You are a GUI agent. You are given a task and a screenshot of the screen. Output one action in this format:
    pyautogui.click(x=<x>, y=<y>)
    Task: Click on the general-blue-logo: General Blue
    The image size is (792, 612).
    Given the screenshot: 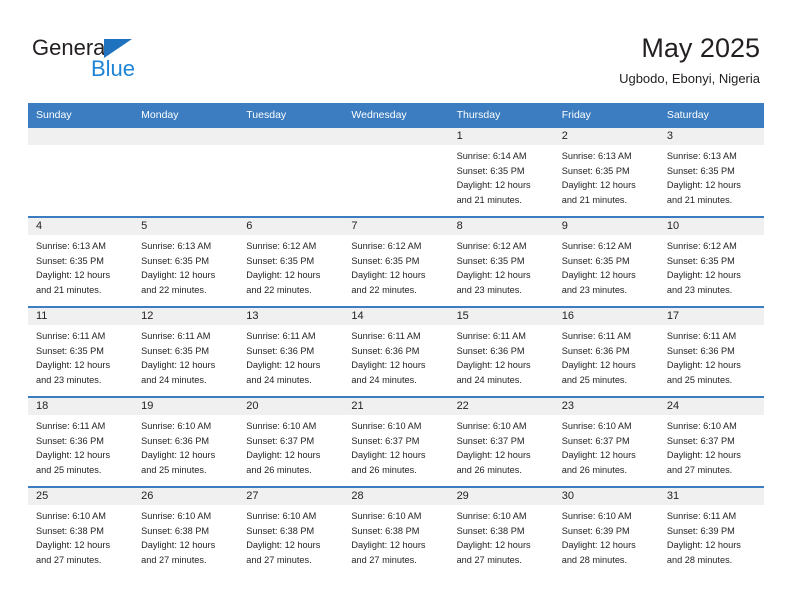 What is the action you would take?
    pyautogui.click(x=122, y=61)
    